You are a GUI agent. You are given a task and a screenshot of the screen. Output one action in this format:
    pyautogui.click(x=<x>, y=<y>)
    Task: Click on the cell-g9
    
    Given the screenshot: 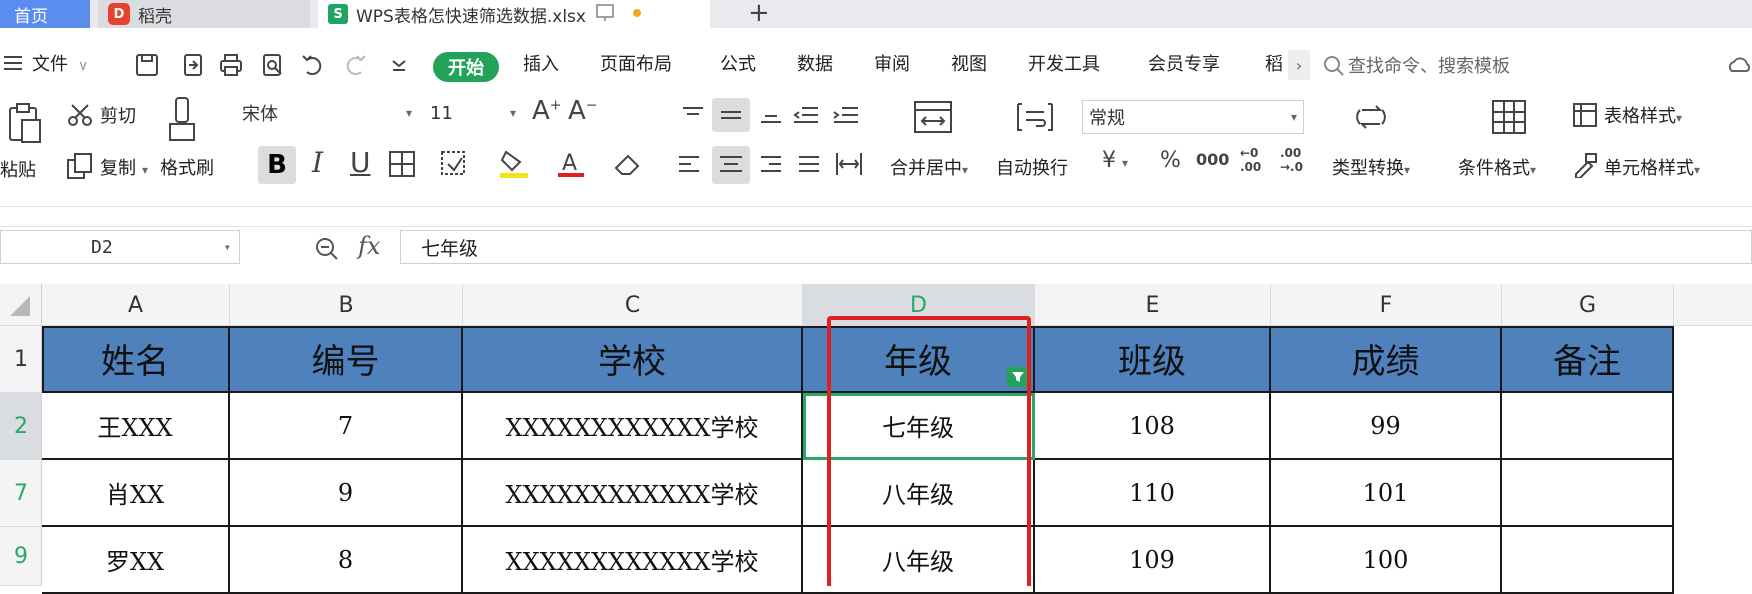 What is the action you would take?
    pyautogui.click(x=1588, y=560)
    